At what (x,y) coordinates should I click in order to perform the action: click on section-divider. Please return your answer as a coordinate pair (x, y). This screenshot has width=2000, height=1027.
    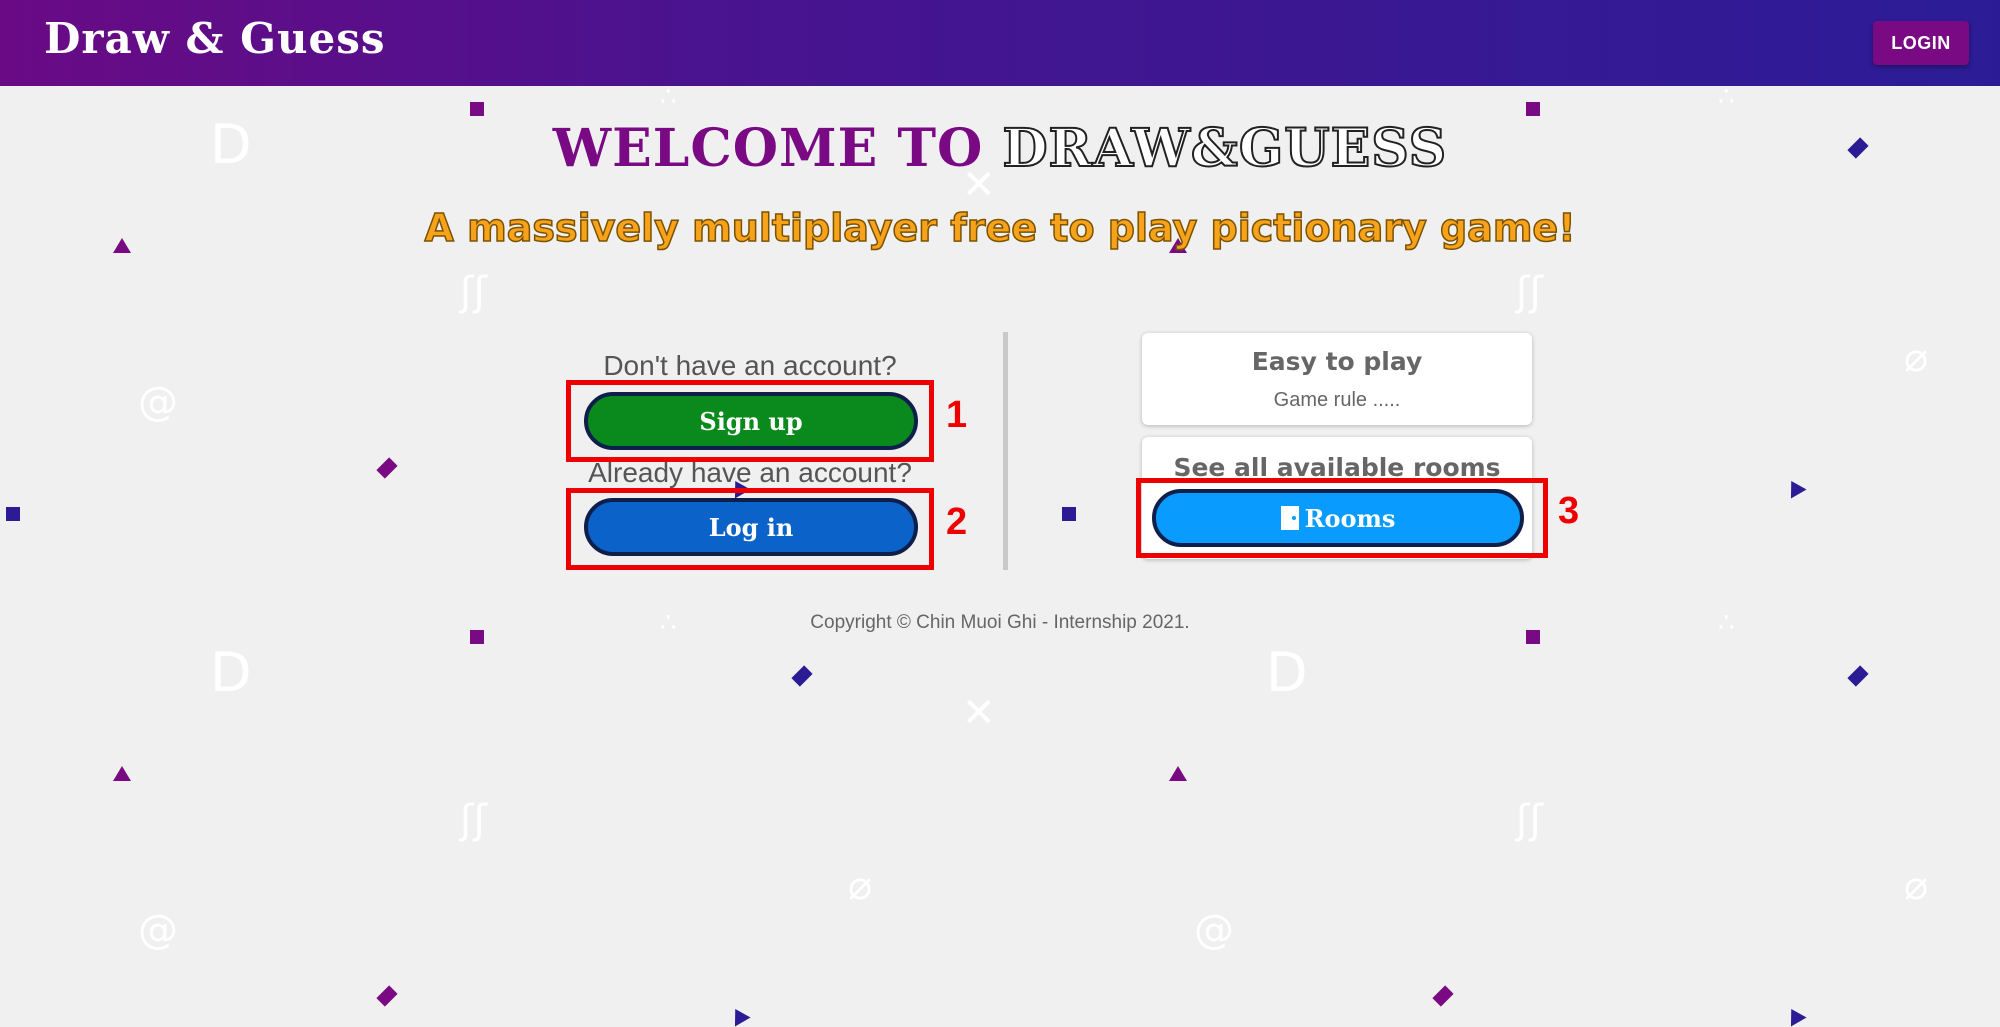
    Looking at the image, I should click on (1005, 451).